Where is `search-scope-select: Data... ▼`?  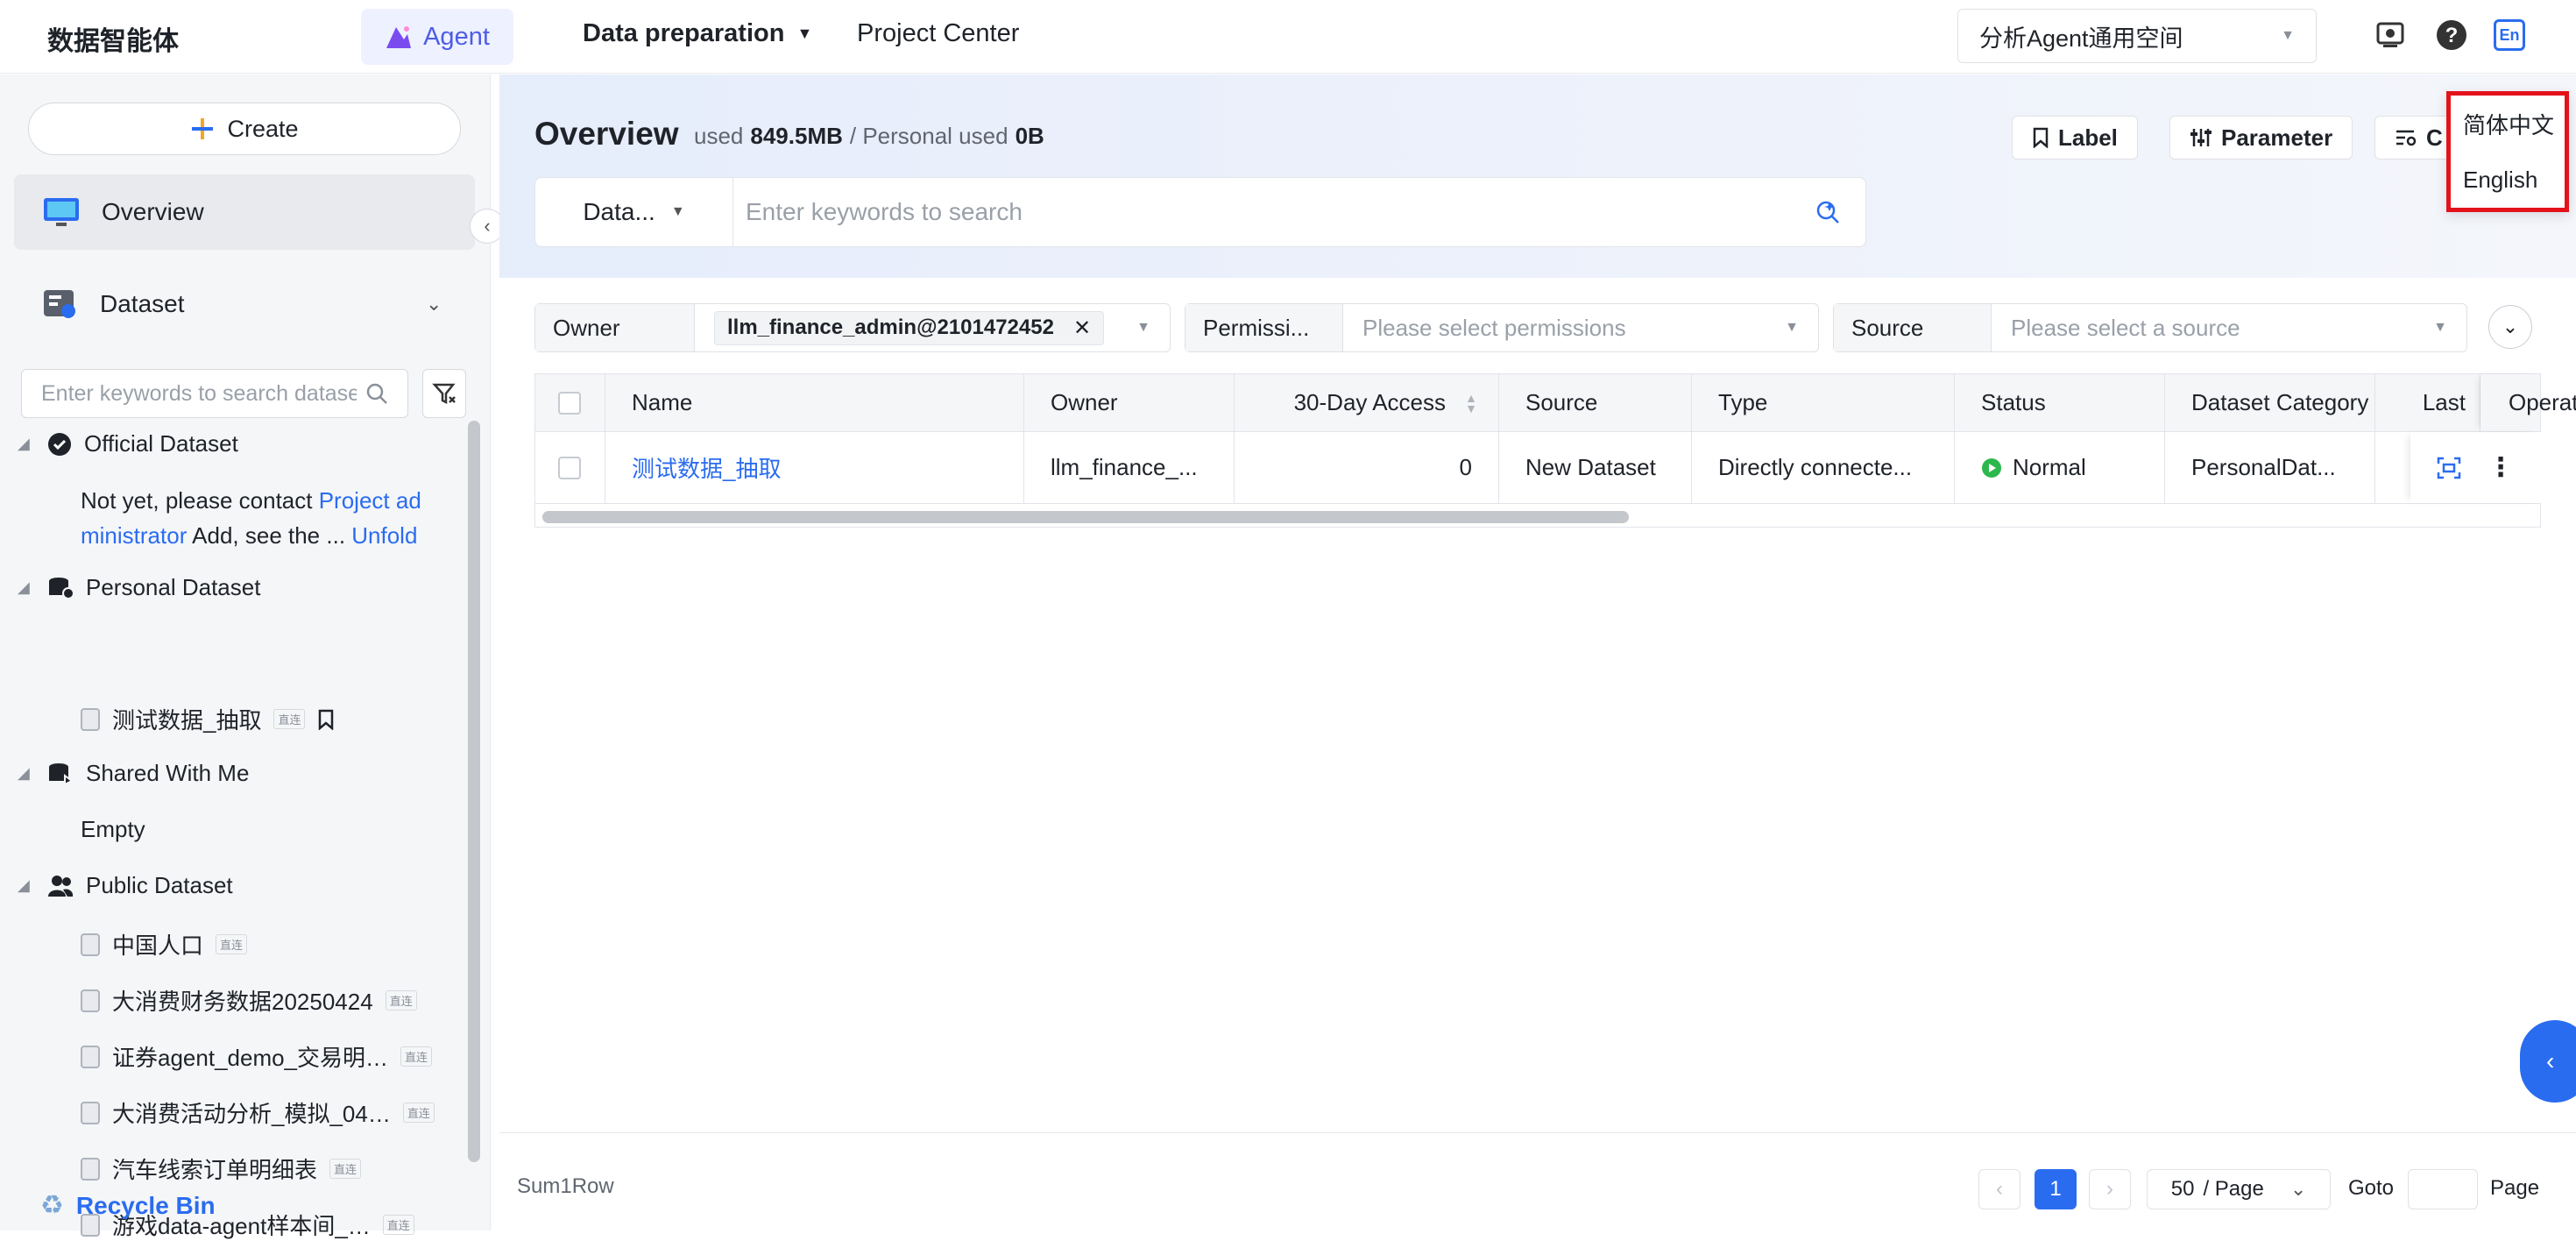
search-scope-select: Data... ▼ is located at coordinates (634, 212).